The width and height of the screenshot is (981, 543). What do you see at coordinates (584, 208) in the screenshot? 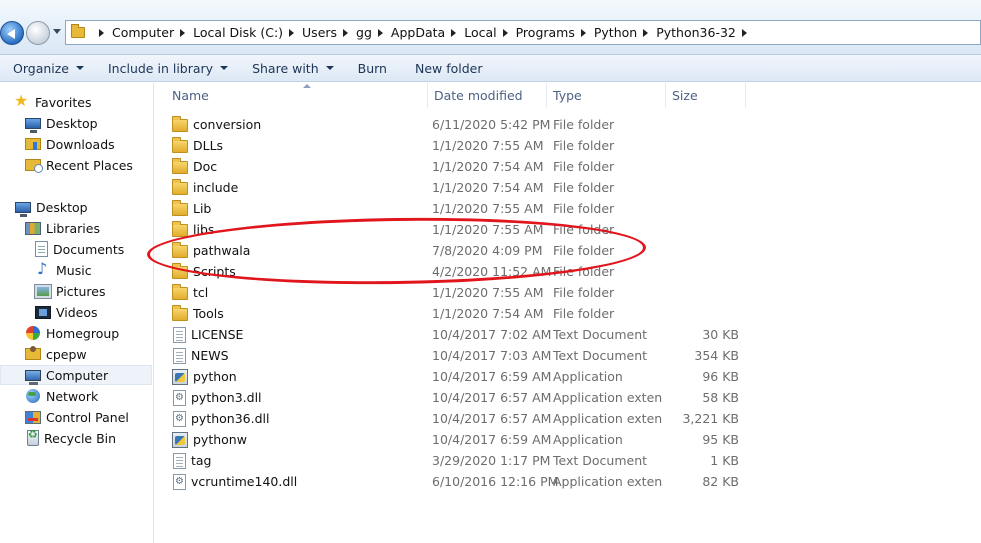
I see `file-type: File folder` at bounding box center [584, 208].